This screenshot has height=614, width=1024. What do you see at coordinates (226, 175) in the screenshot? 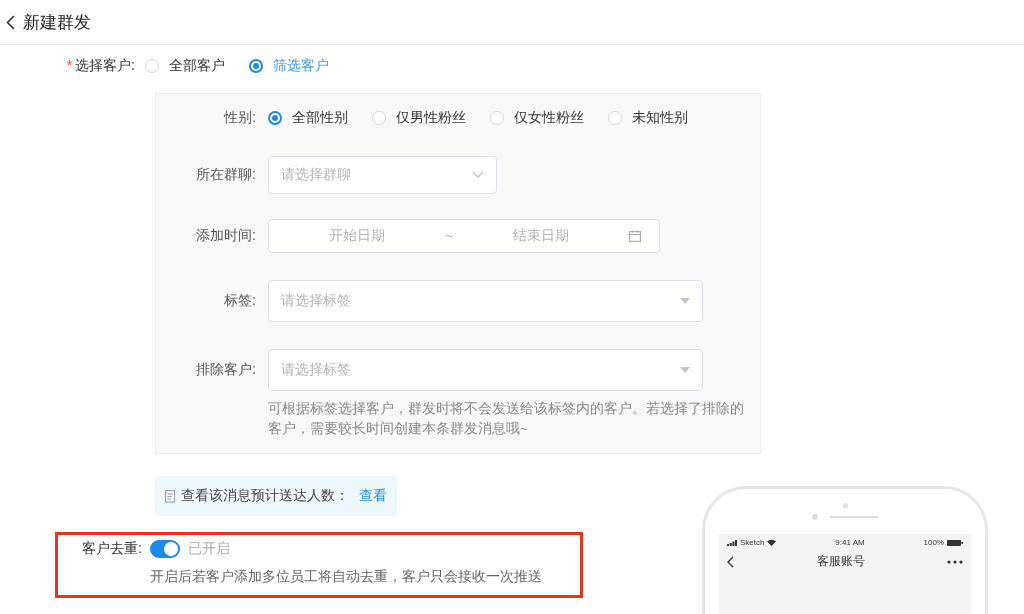
I see `field-label: 所在群聊:` at bounding box center [226, 175].